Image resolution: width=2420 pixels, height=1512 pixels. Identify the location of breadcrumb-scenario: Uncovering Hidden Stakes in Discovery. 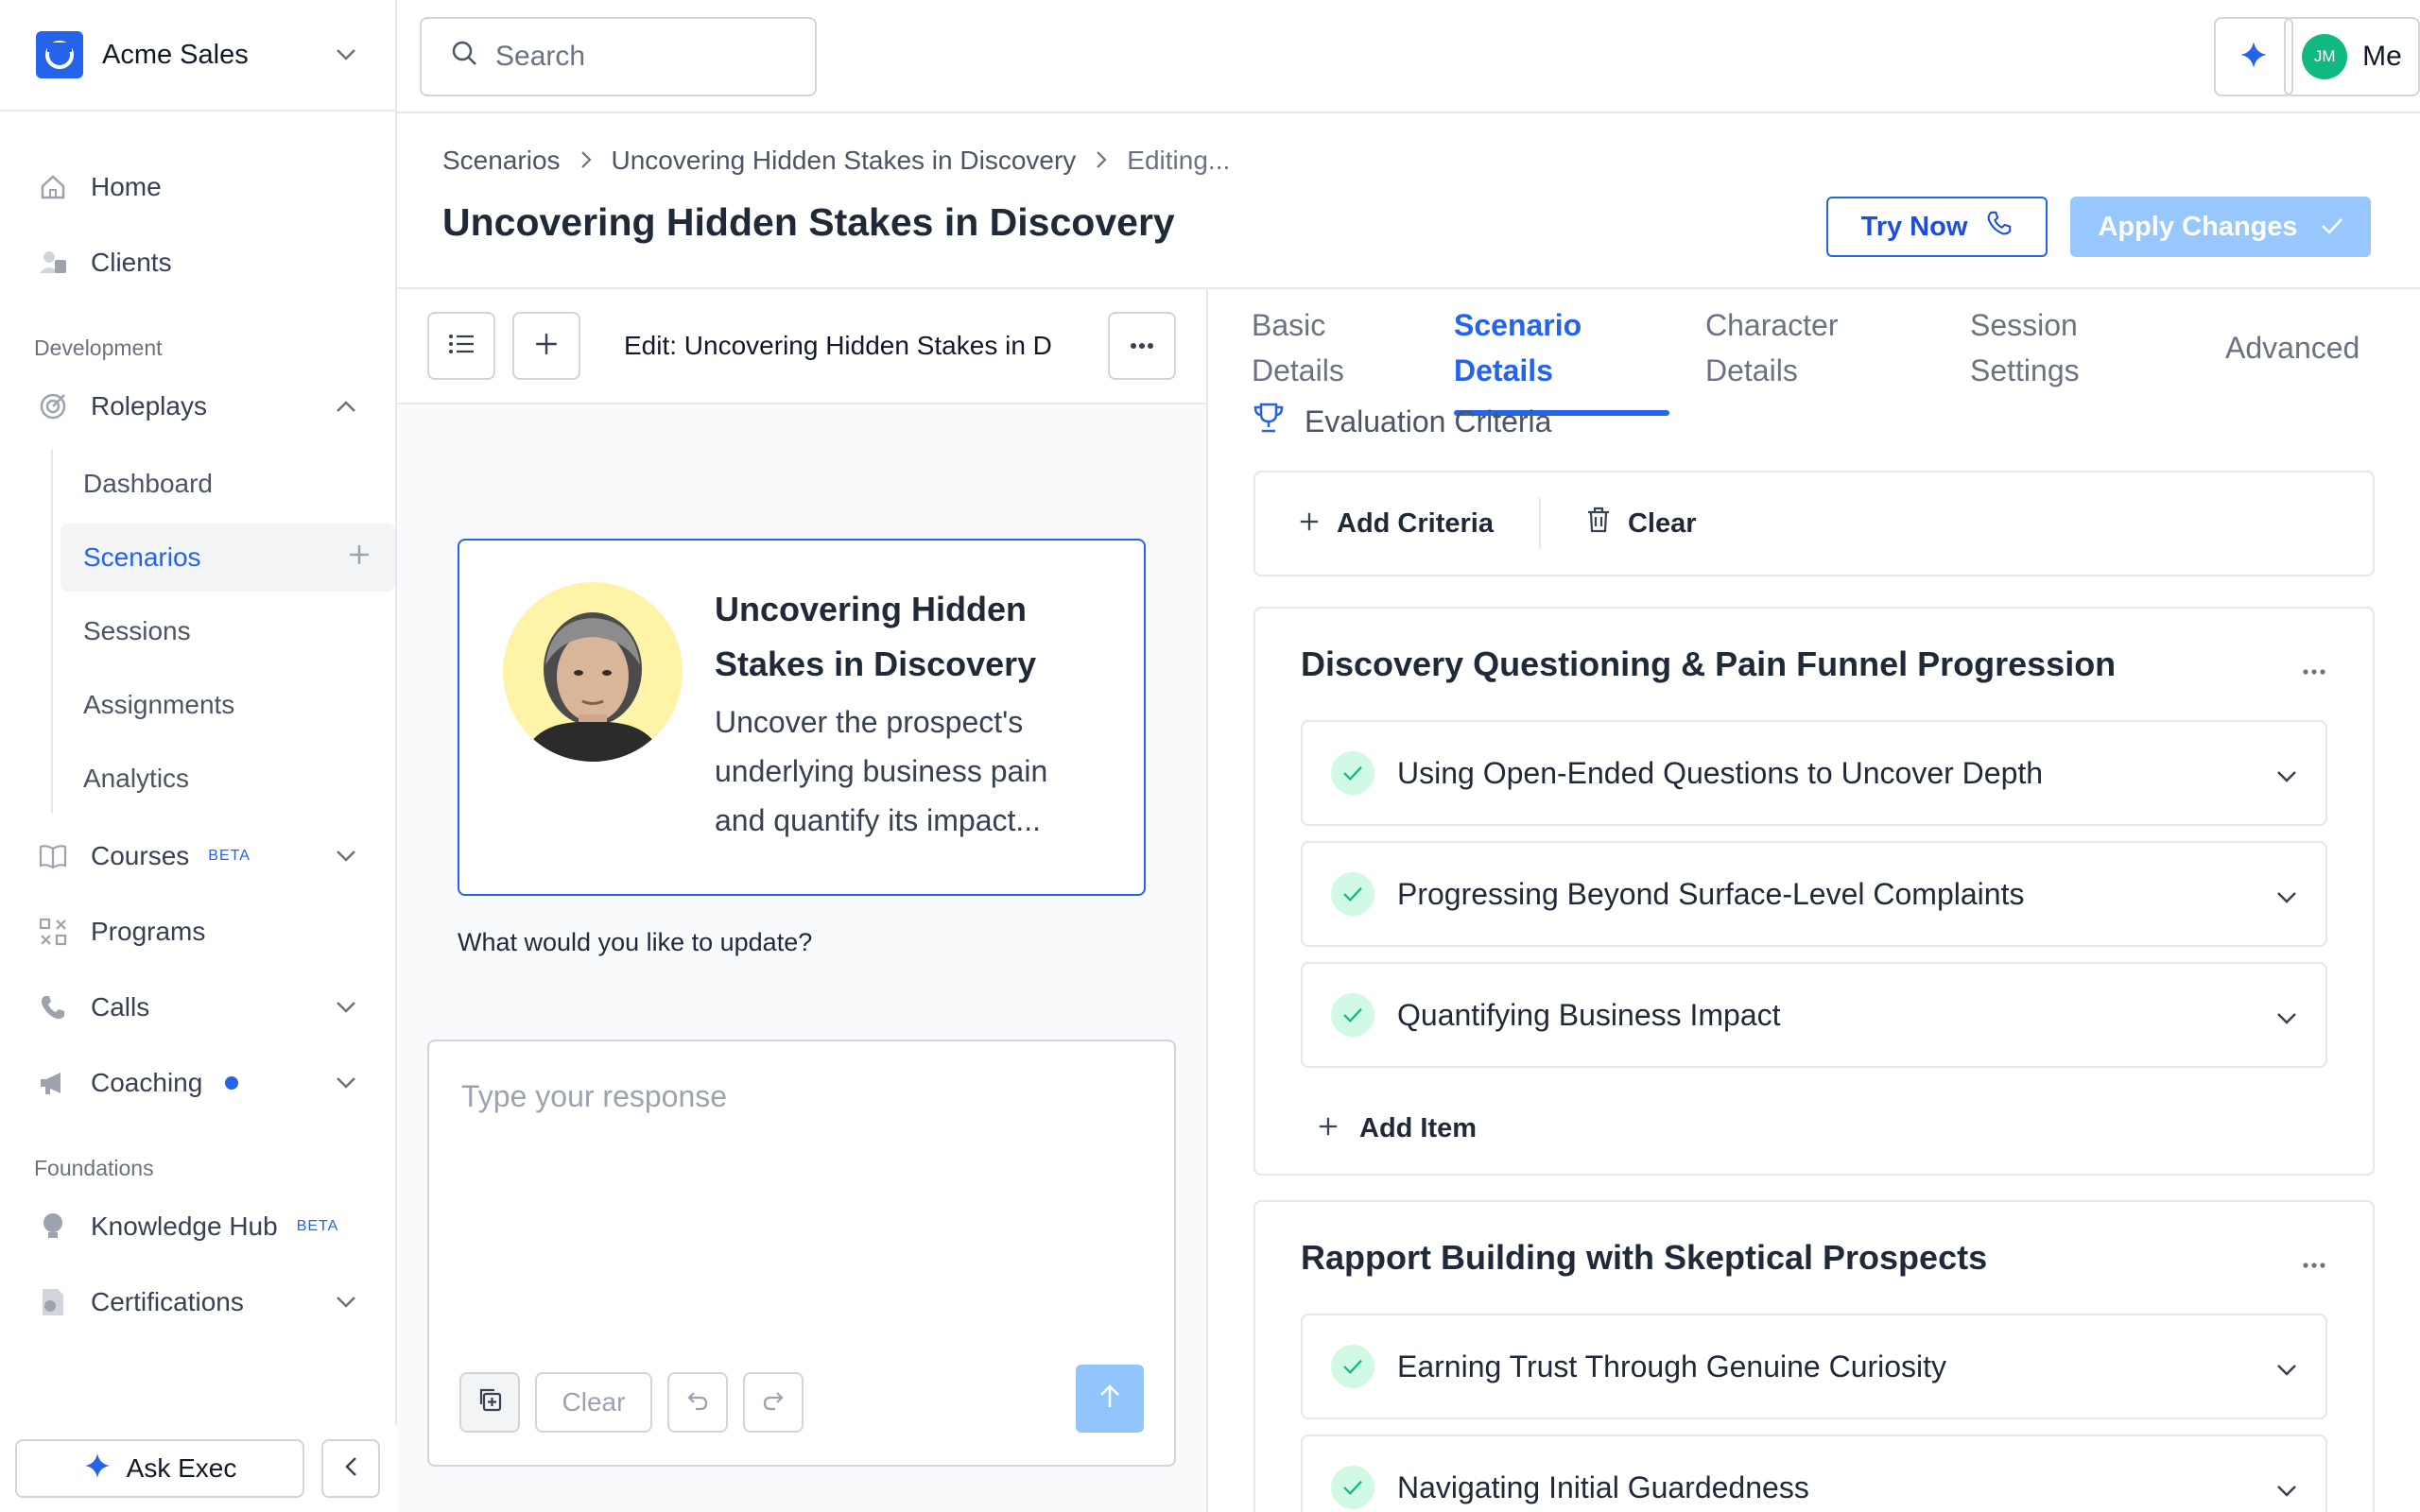
(845, 161).